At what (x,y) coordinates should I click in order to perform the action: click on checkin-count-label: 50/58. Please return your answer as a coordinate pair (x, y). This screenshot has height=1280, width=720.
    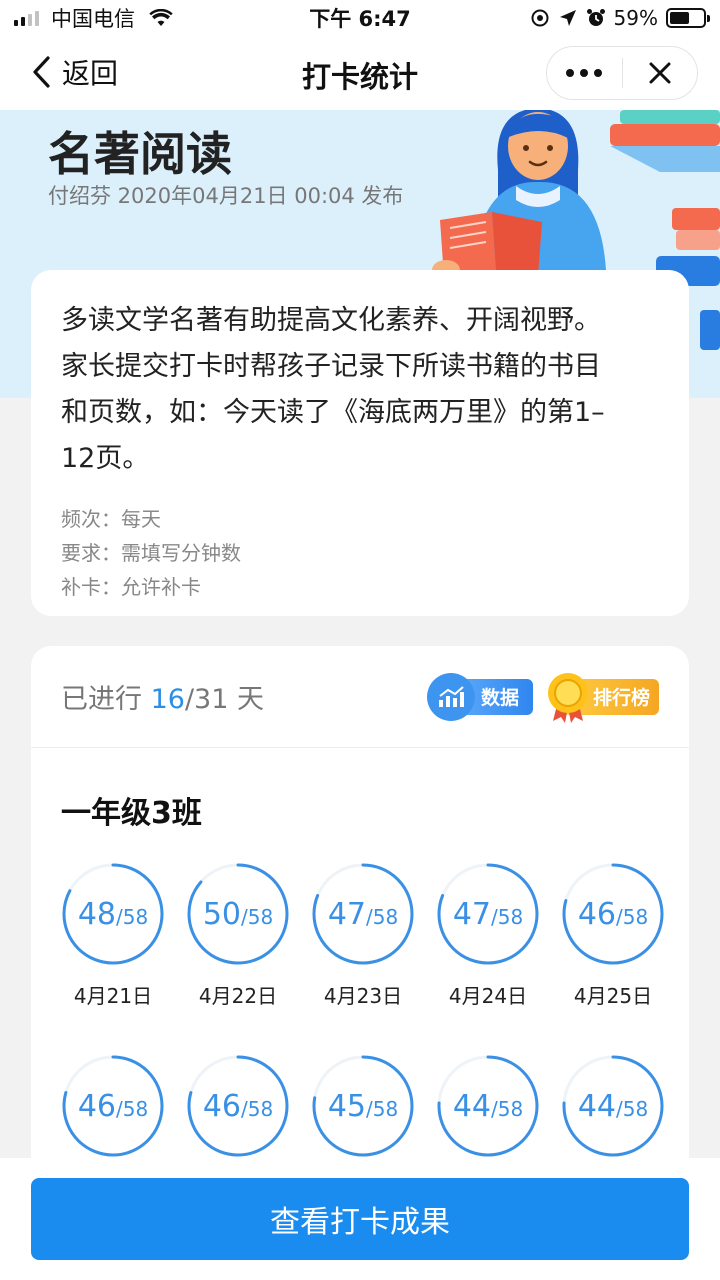
    Looking at the image, I should click on (238, 914).